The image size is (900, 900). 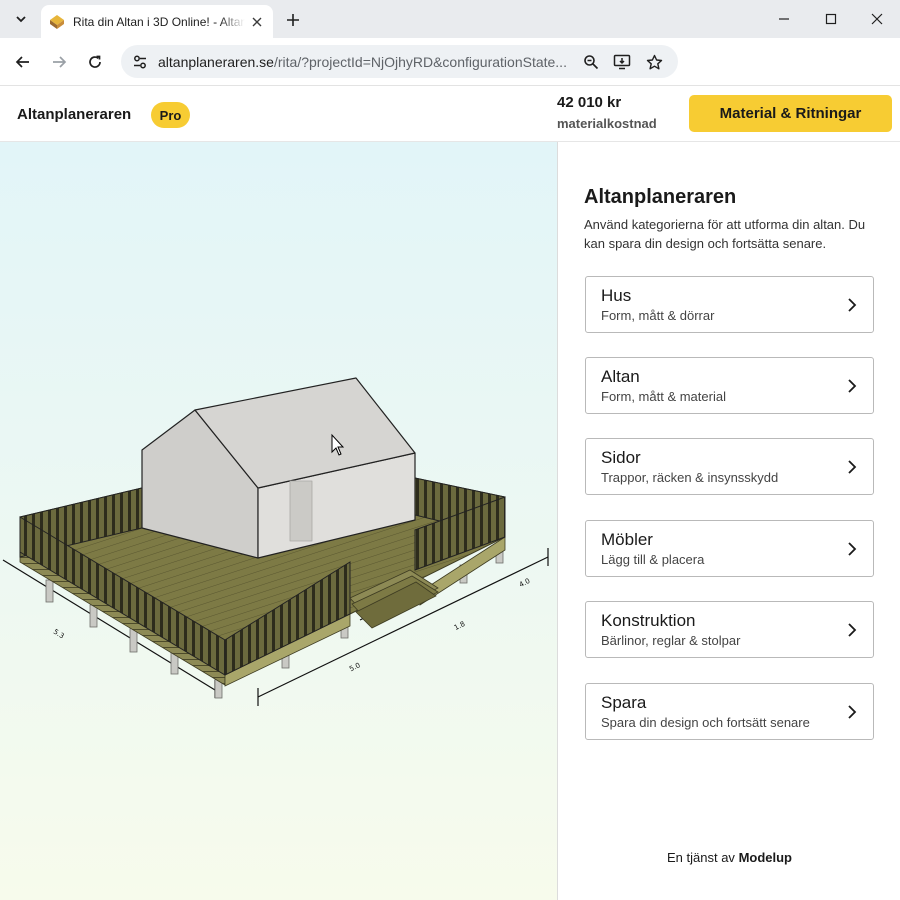 What do you see at coordinates (658, 315) in the screenshot?
I see `category-subtitle: Form, mått & dörrar` at bounding box center [658, 315].